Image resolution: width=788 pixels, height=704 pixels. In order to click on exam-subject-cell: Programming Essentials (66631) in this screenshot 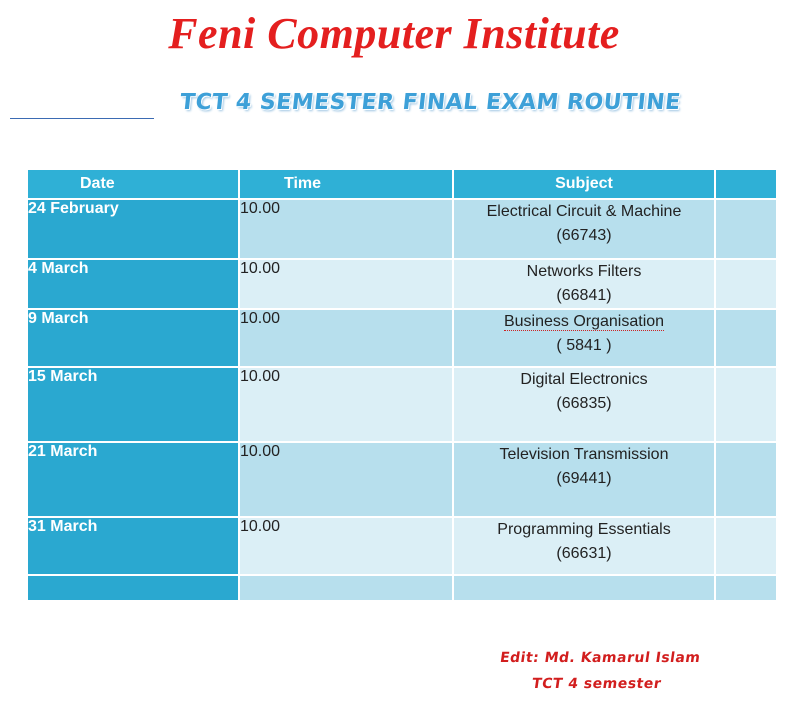, I will do `click(584, 546)`.